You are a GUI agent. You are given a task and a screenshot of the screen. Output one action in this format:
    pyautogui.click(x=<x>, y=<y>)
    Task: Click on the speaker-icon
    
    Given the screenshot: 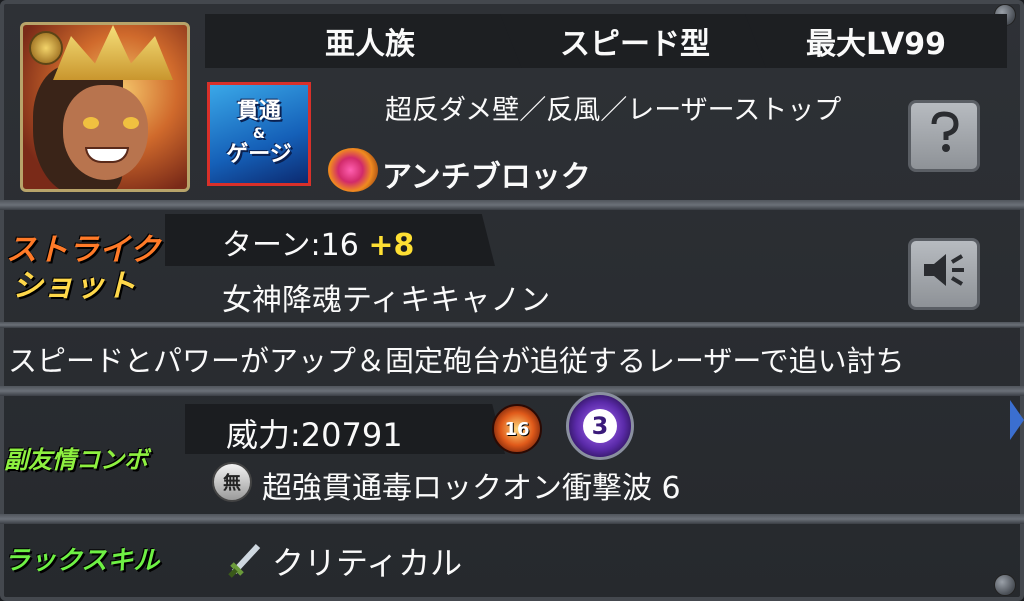 What is the action you would take?
    pyautogui.click(x=944, y=274)
    